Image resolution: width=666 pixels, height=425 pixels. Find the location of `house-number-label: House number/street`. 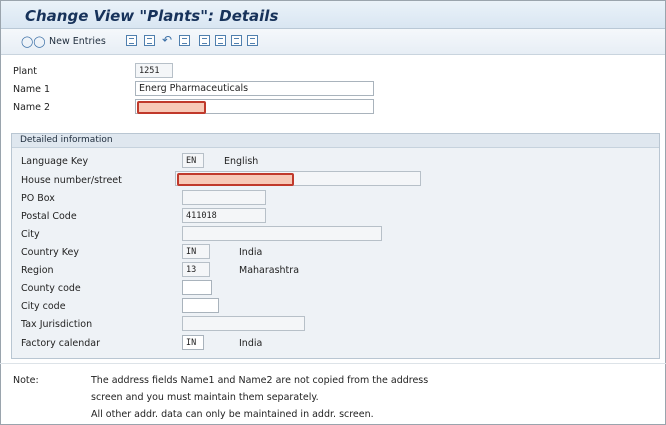

house-number-label: House number/street is located at coordinates (71, 180).